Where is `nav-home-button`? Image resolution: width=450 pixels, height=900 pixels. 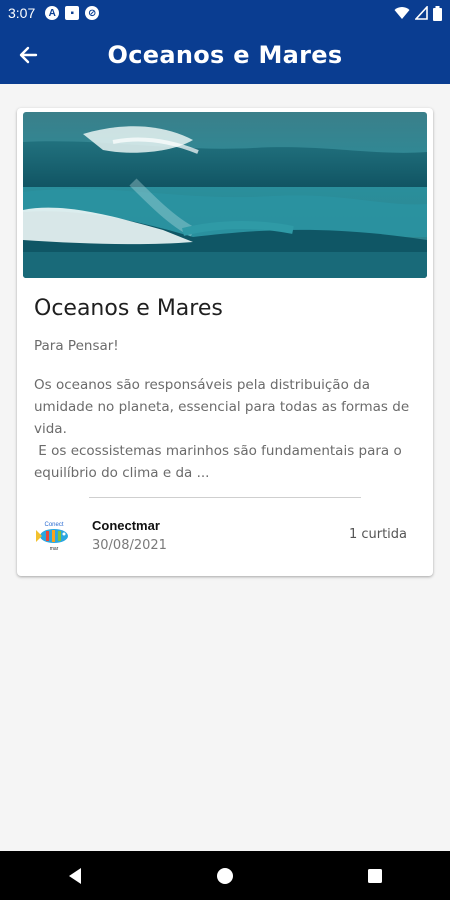 nav-home-button is located at coordinates (225, 876).